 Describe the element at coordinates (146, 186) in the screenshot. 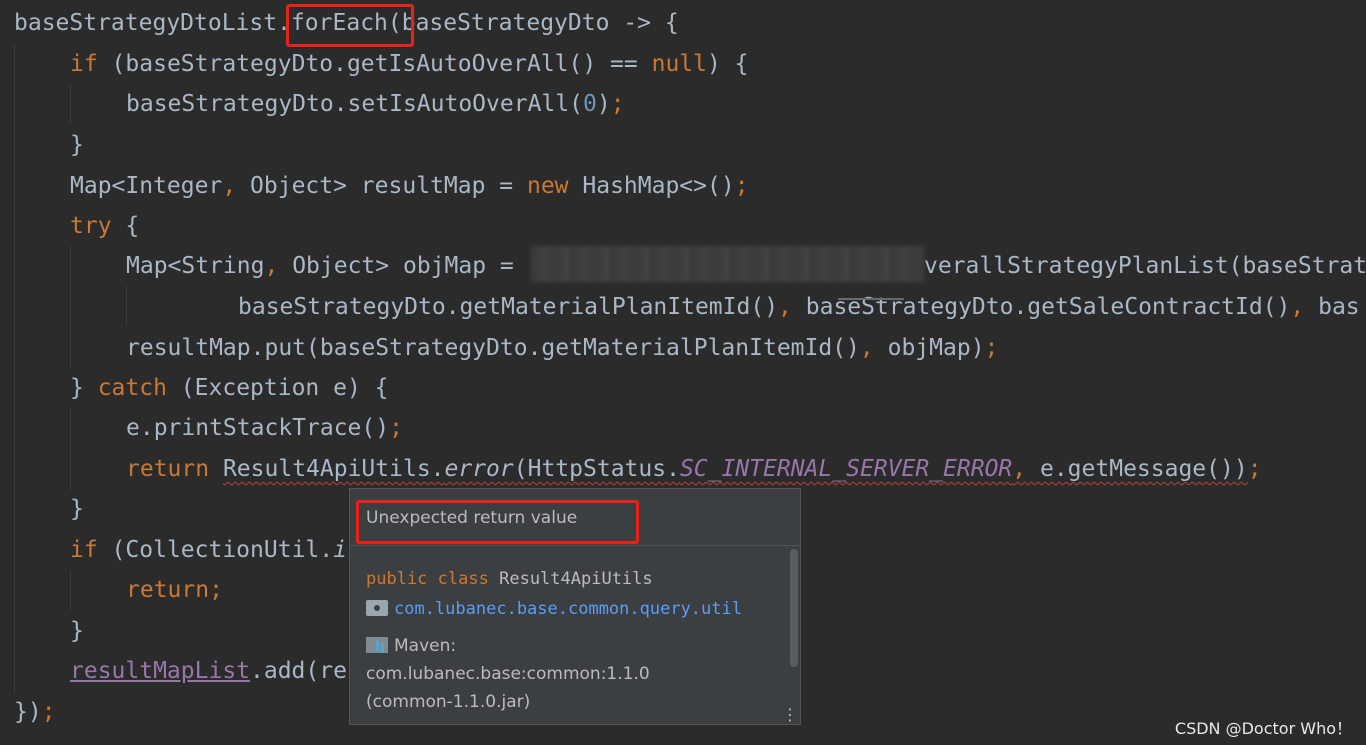

I see `code-token: Map<Integer` at that location.